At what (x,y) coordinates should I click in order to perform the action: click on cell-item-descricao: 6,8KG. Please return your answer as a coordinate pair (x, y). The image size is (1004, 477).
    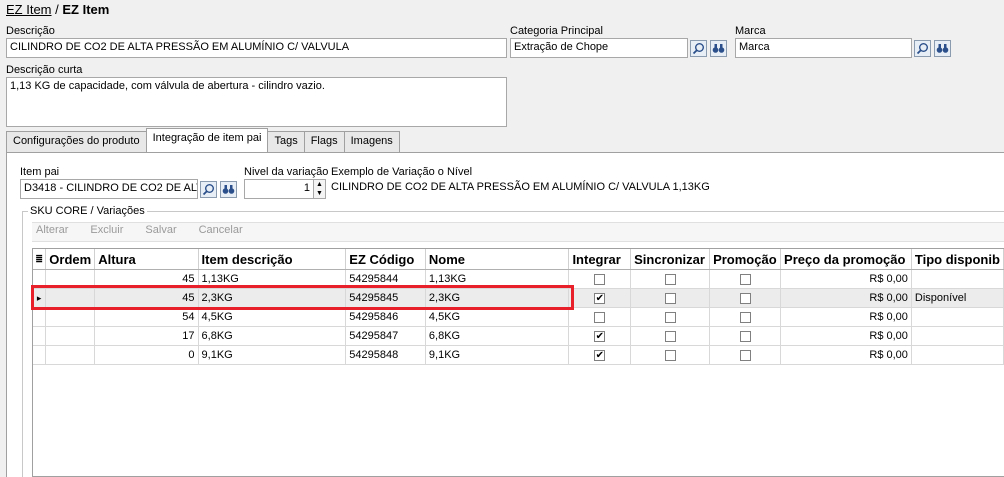
    Looking at the image, I should click on (272, 336).